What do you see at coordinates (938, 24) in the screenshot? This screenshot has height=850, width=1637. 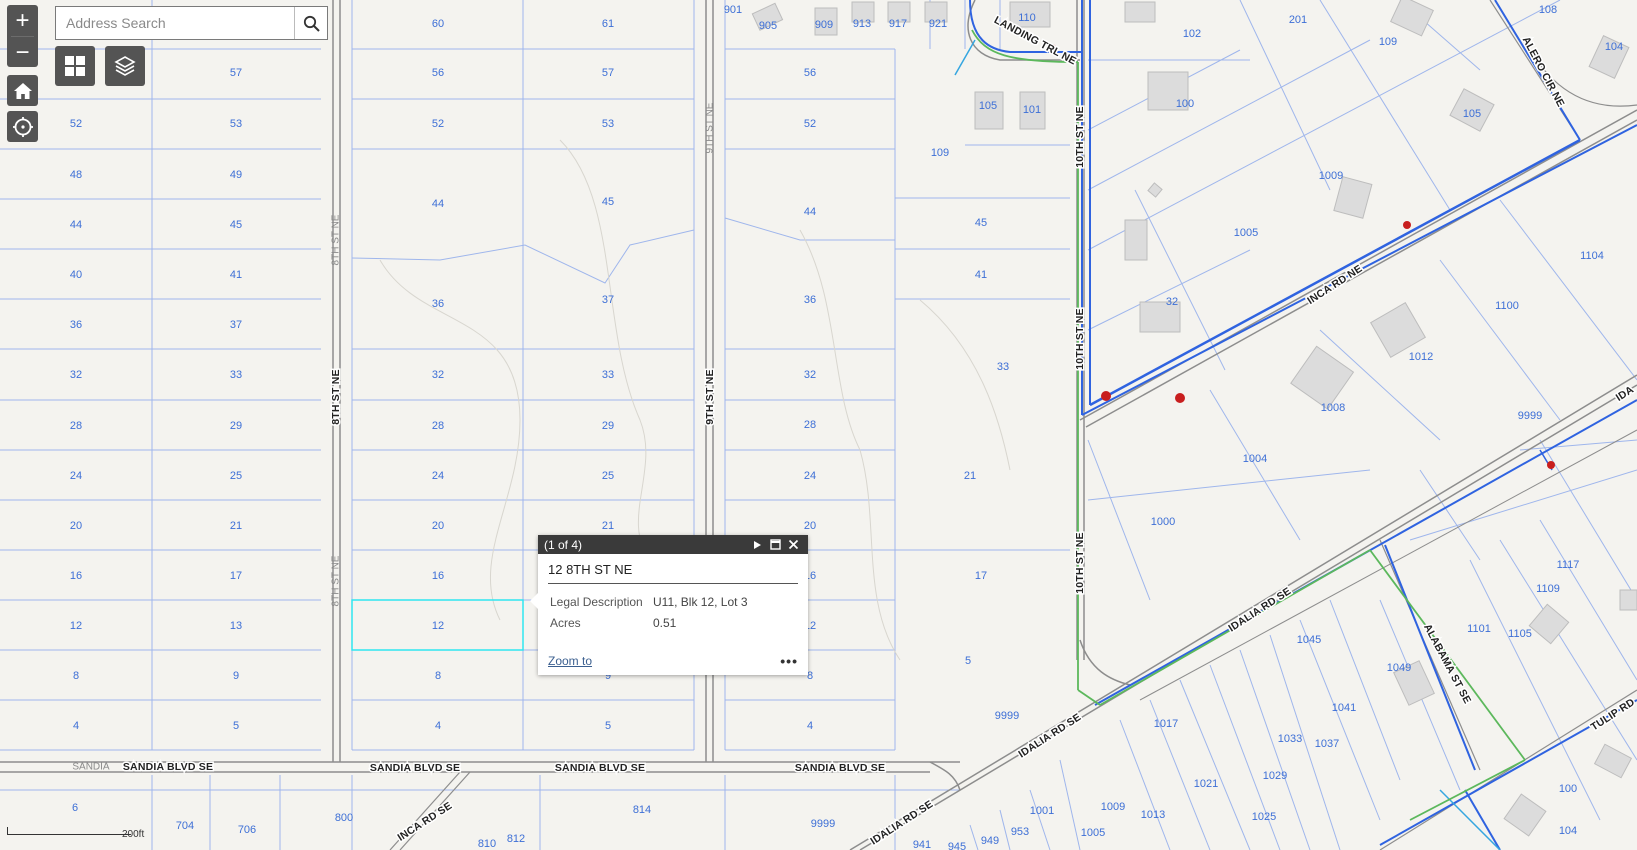 I see `parcel-number-label: 921` at bounding box center [938, 24].